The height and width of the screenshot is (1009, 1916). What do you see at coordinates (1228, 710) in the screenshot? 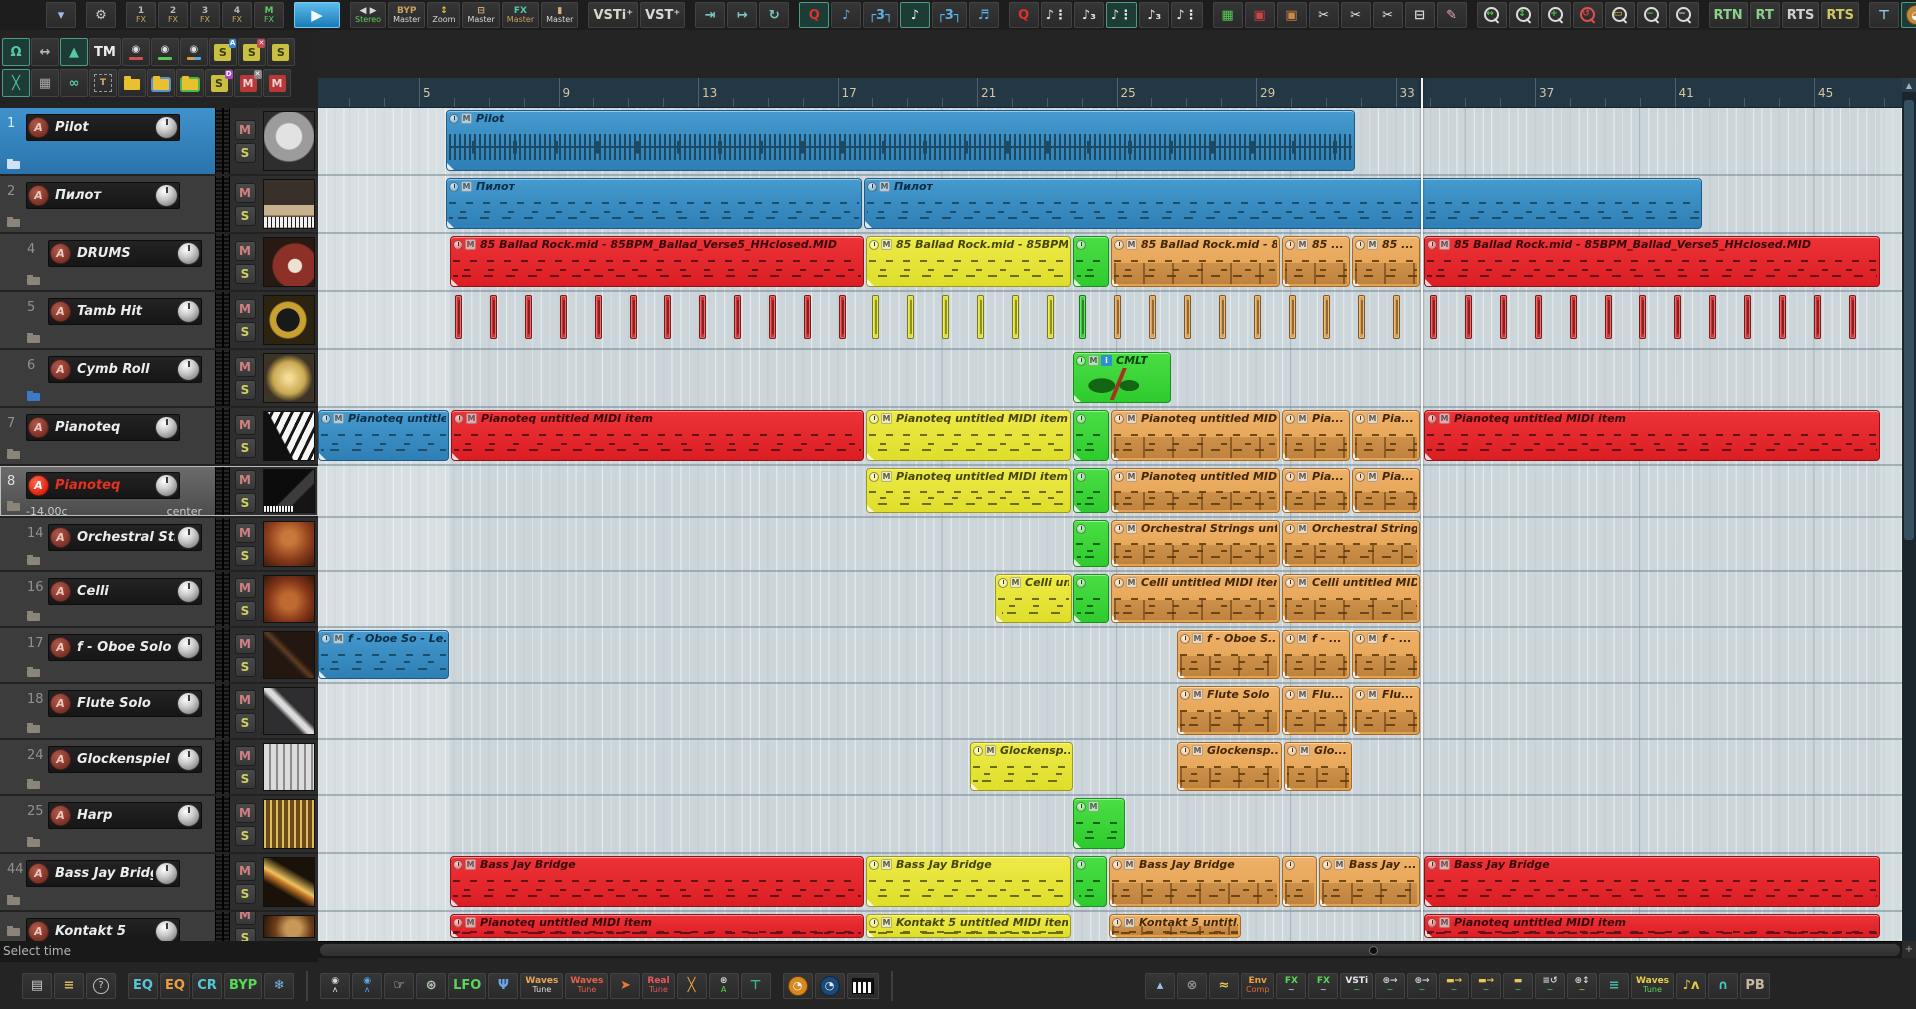
I see `clip: M Flute Solo` at bounding box center [1228, 710].